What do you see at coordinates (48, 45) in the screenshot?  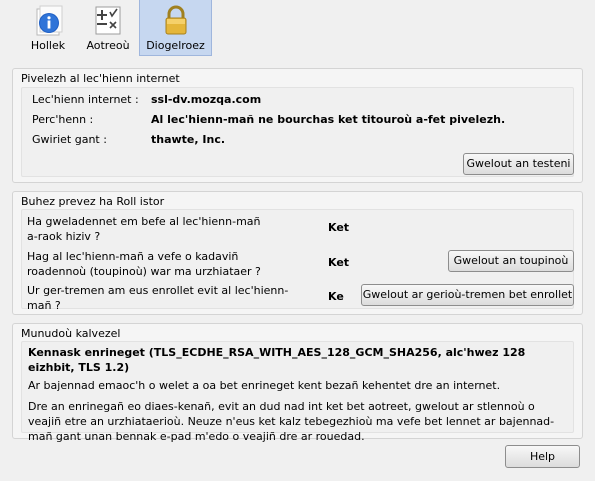 I see `tab-general-label: Hollek` at bounding box center [48, 45].